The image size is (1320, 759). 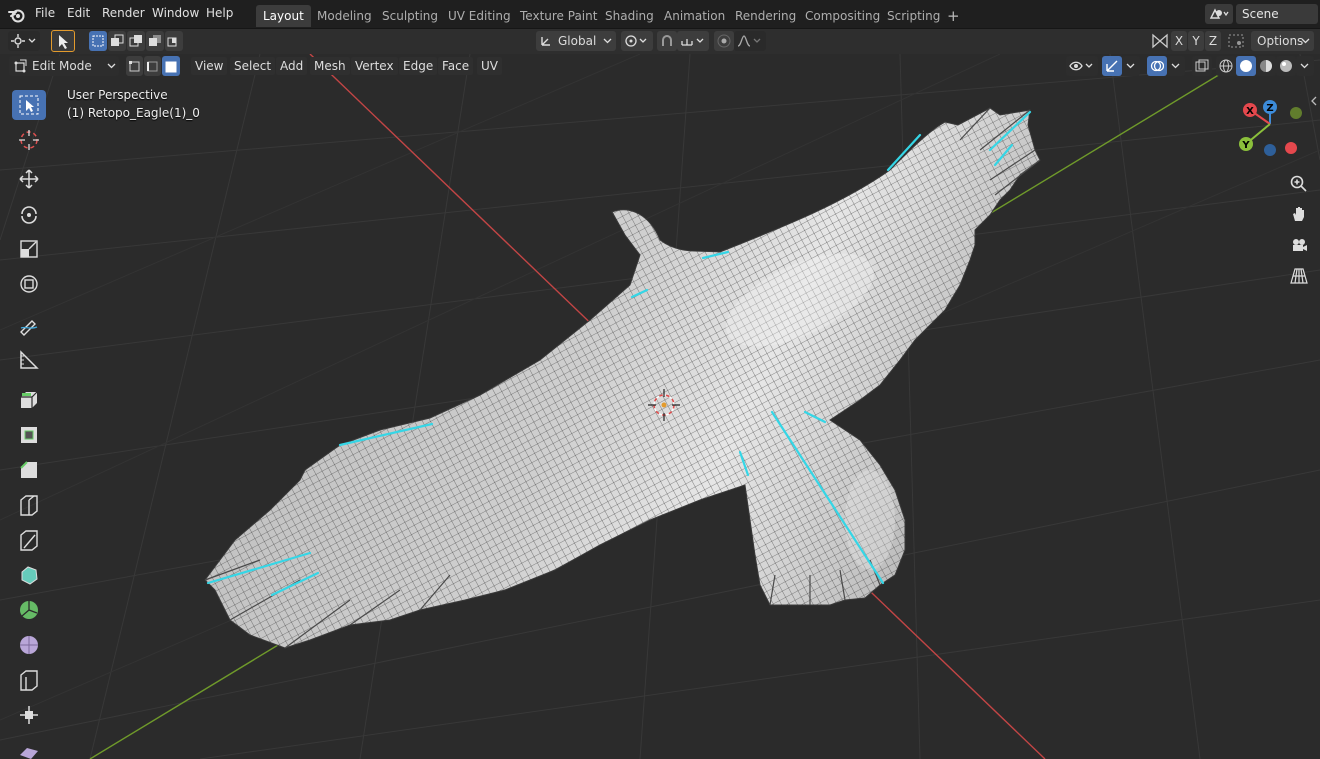 I want to click on tool-rotate, so click(x=29, y=214).